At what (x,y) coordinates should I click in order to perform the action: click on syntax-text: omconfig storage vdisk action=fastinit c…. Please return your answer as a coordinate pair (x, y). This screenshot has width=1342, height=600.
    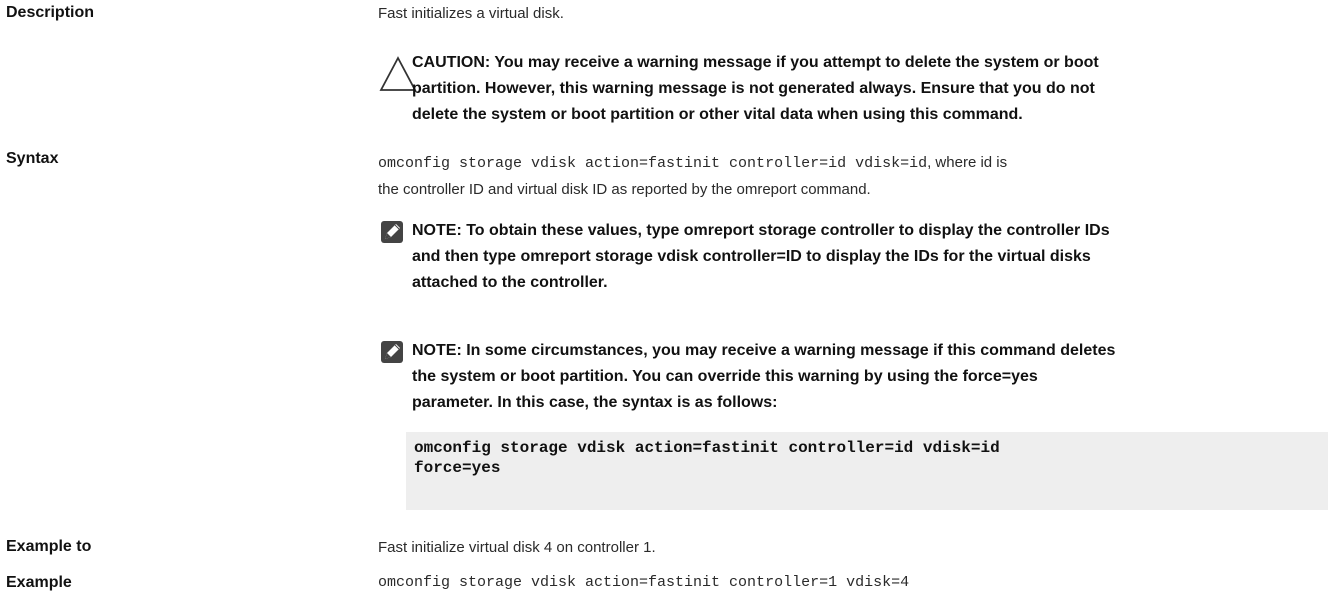
    Looking at the image, I should click on (692, 176).